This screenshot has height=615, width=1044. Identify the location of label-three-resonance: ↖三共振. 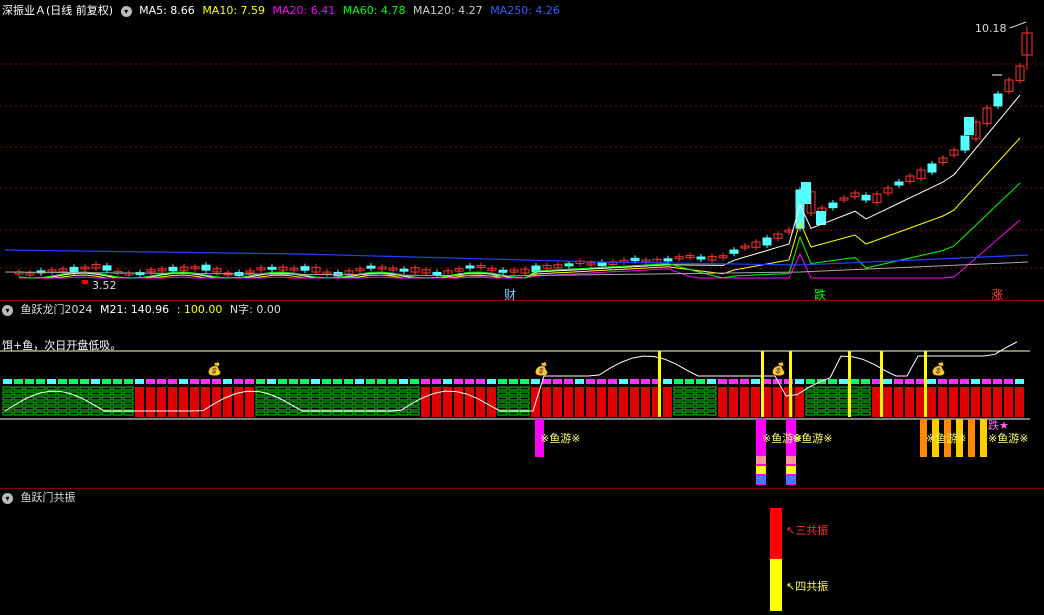
(807, 530).